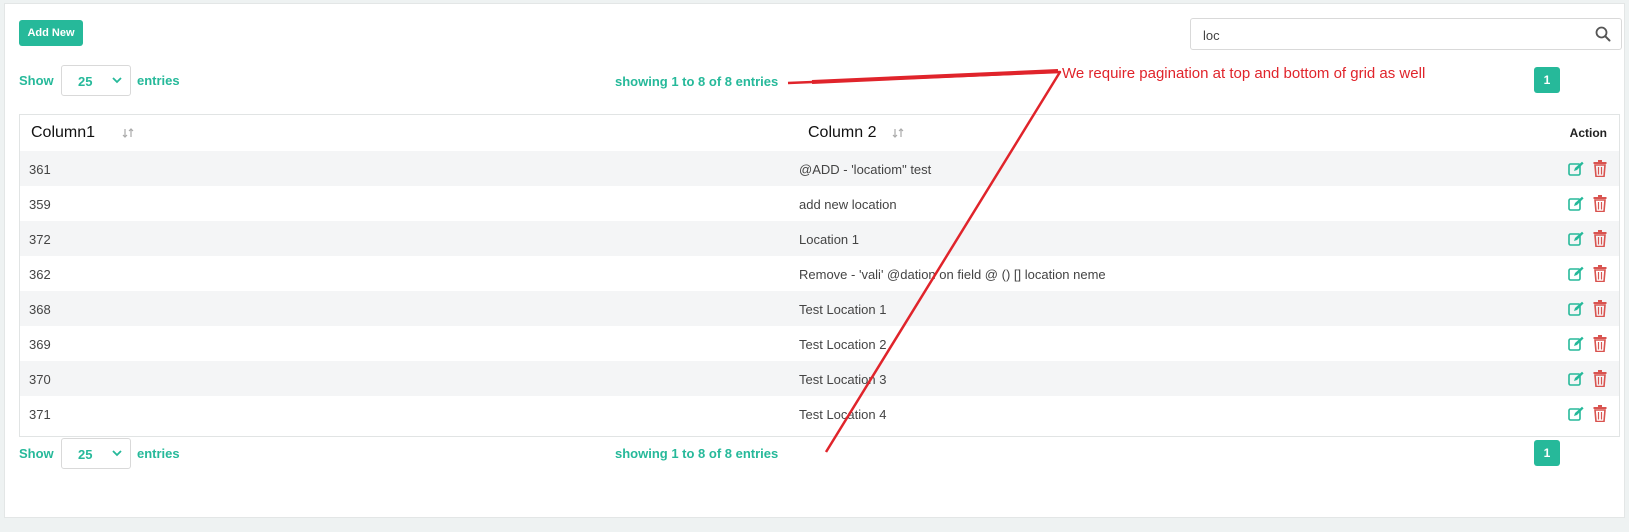 This screenshot has width=1629, height=532. I want to click on cell-column1: 372, so click(40, 239).